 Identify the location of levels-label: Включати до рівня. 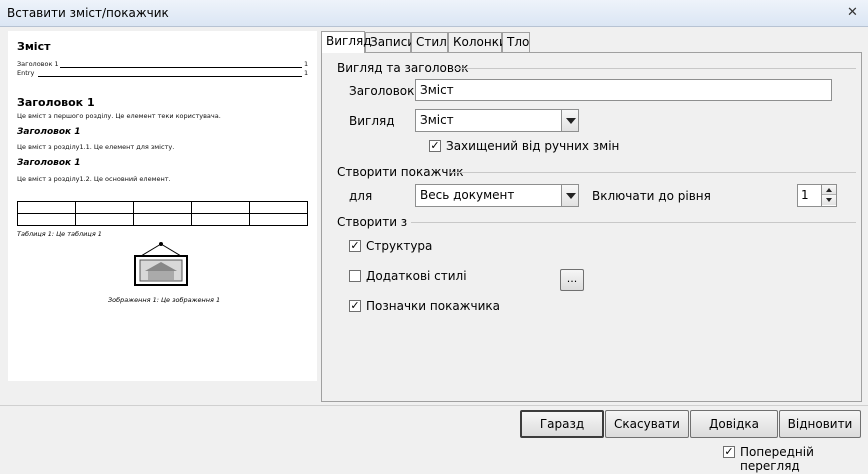
(651, 196).